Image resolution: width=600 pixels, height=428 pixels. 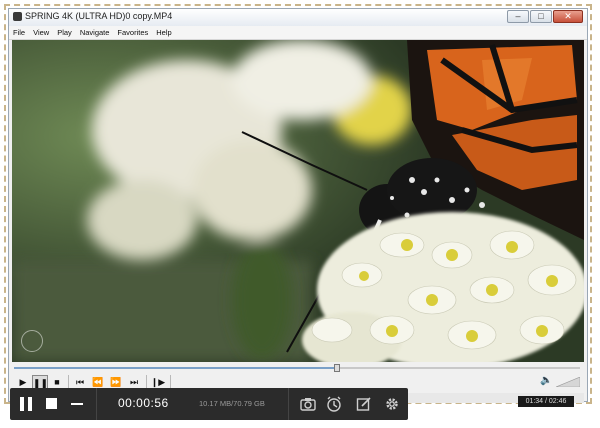 What do you see at coordinates (143, 403) in the screenshot?
I see `recording-timer: 00:00:56` at bounding box center [143, 403].